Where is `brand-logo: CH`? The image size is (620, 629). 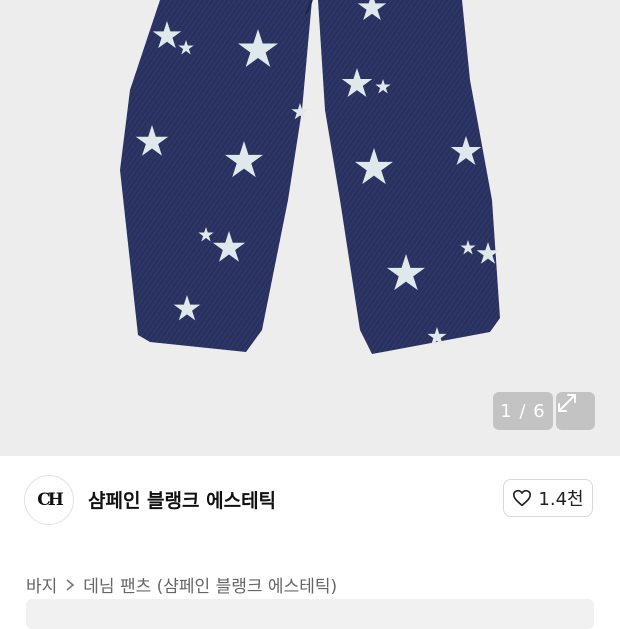 brand-logo: CH is located at coordinates (49, 500).